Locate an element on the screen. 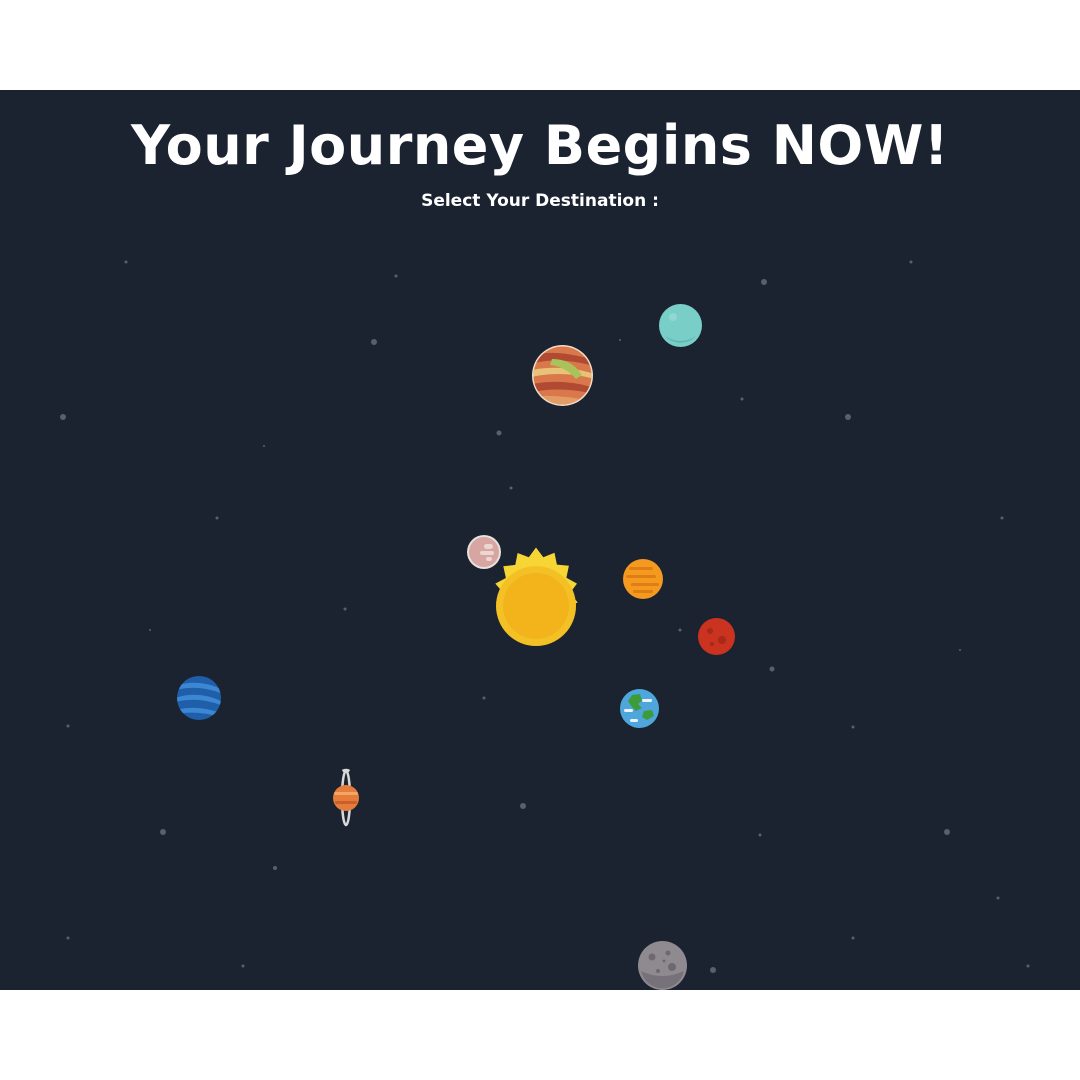 Image resolution: width=1080 pixels, height=1080 pixels. earth is located at coordinates (639, 708).